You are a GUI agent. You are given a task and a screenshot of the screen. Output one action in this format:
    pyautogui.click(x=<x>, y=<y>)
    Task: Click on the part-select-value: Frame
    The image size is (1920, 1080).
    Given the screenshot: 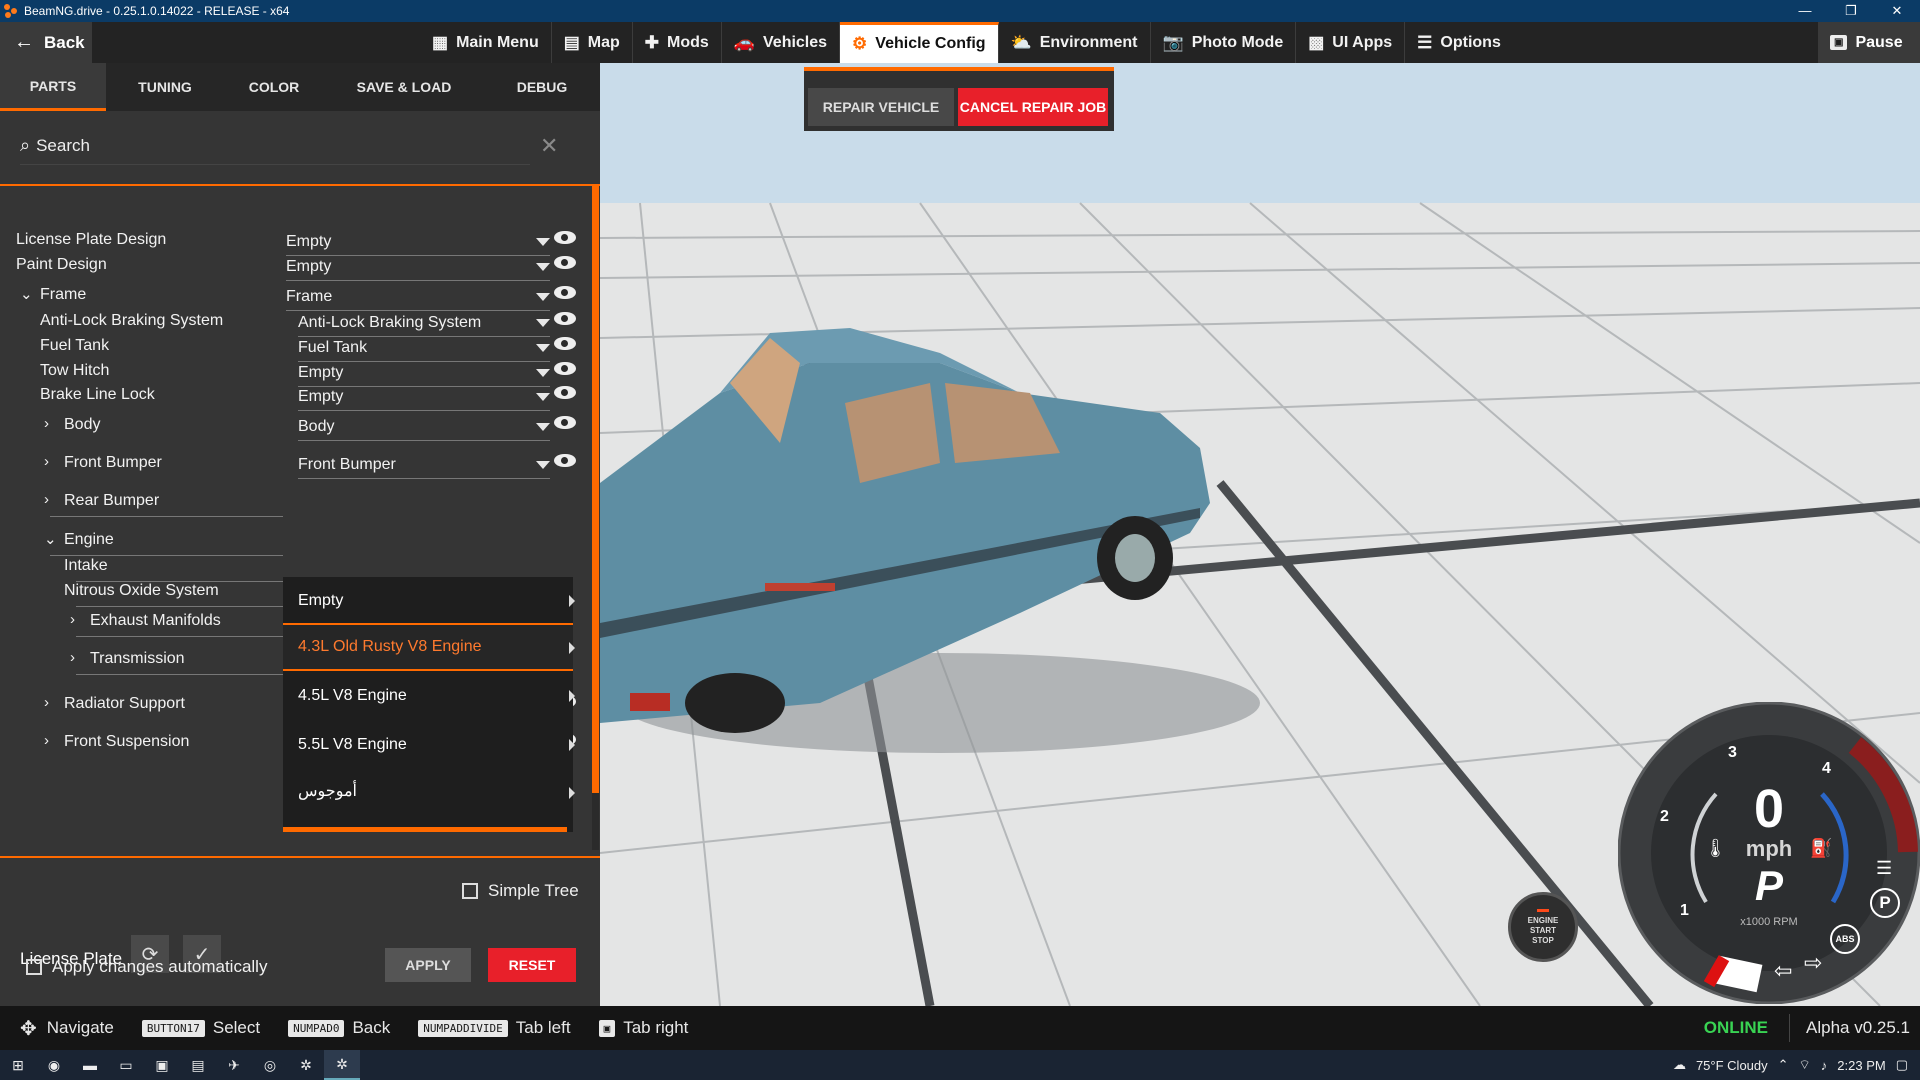 What is the action you would take?
    pyautogui.click(x=309, y=296)
    